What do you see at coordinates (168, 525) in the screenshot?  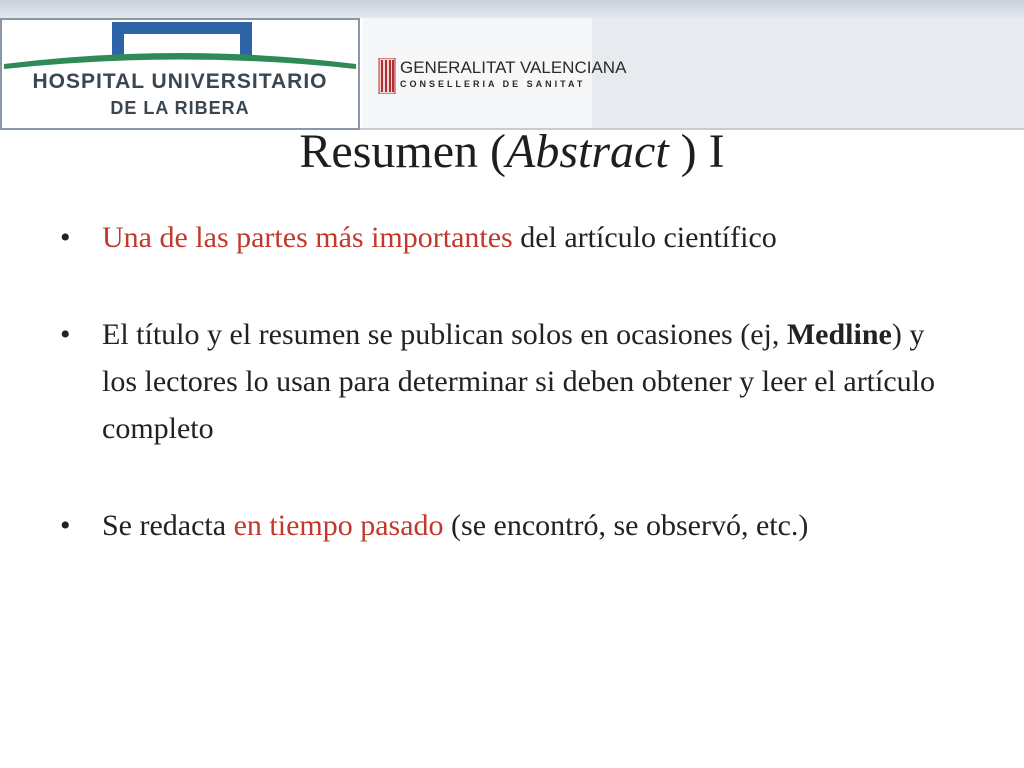 I see `bullet-3-text-a: Se redacta` at bounding box center [168, 525].